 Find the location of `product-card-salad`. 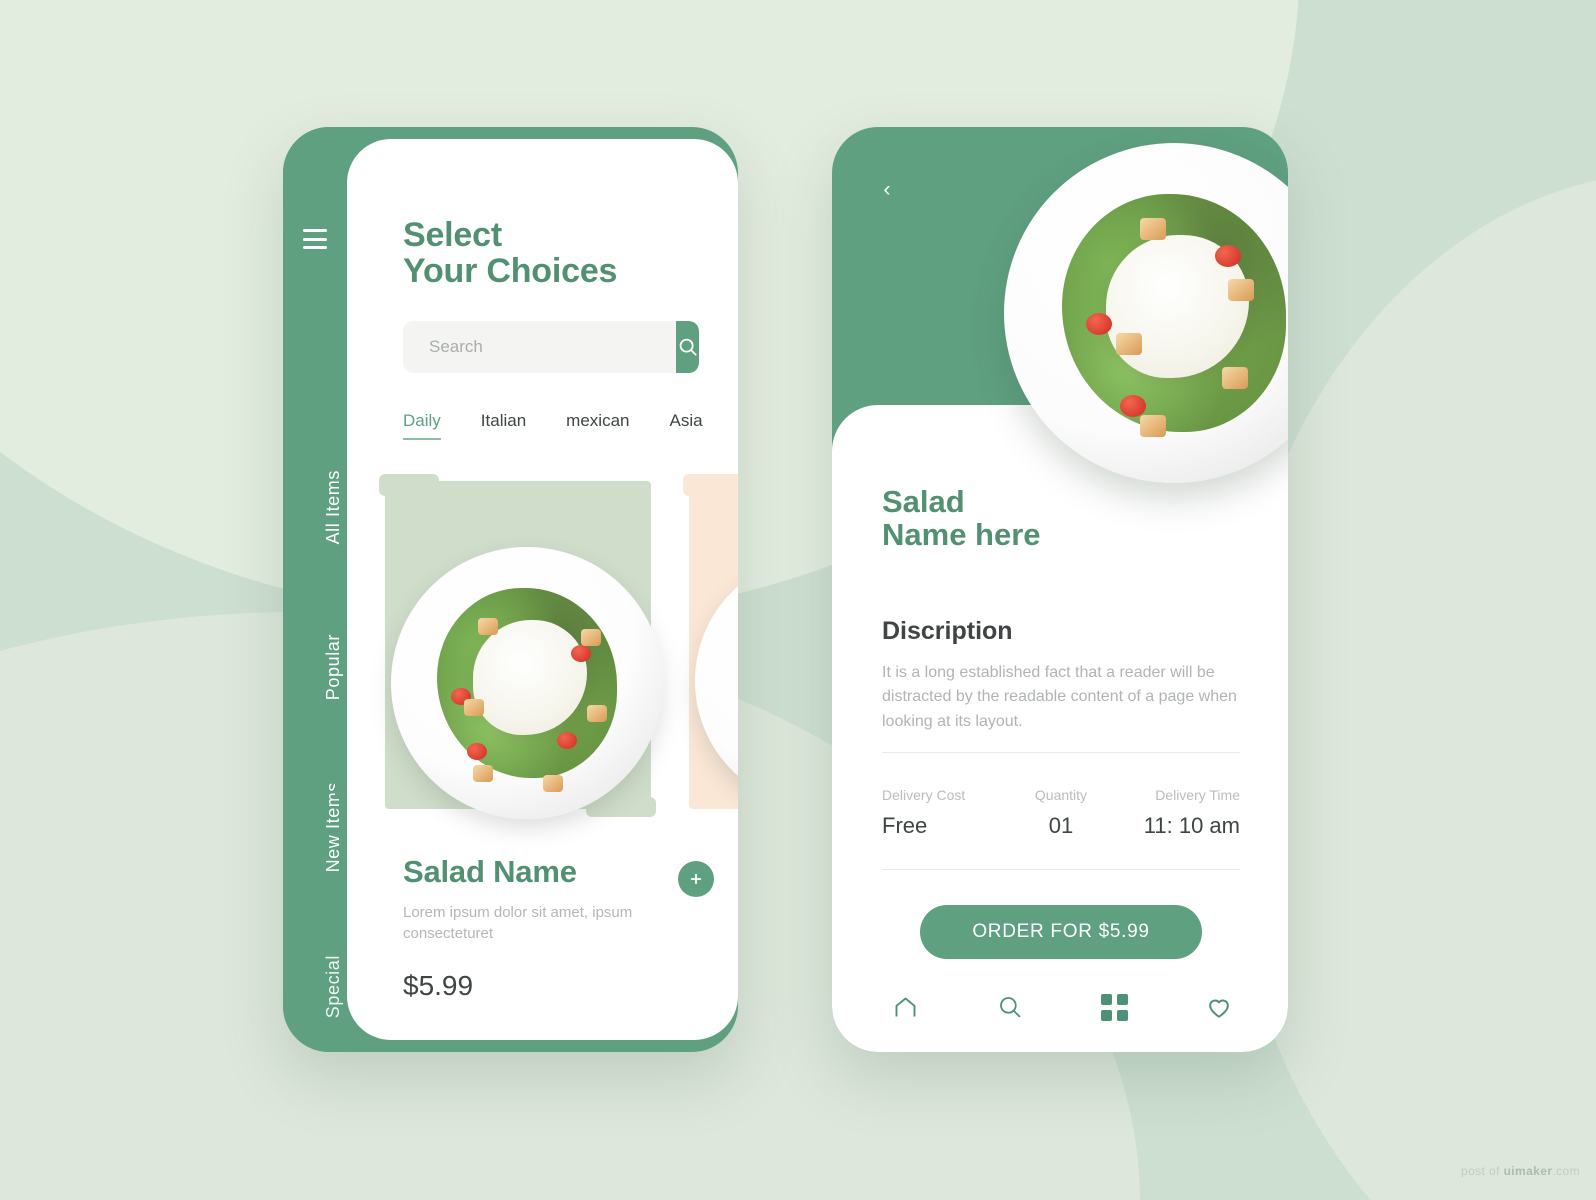

product-card-salad is located at coordinates (521, 645).